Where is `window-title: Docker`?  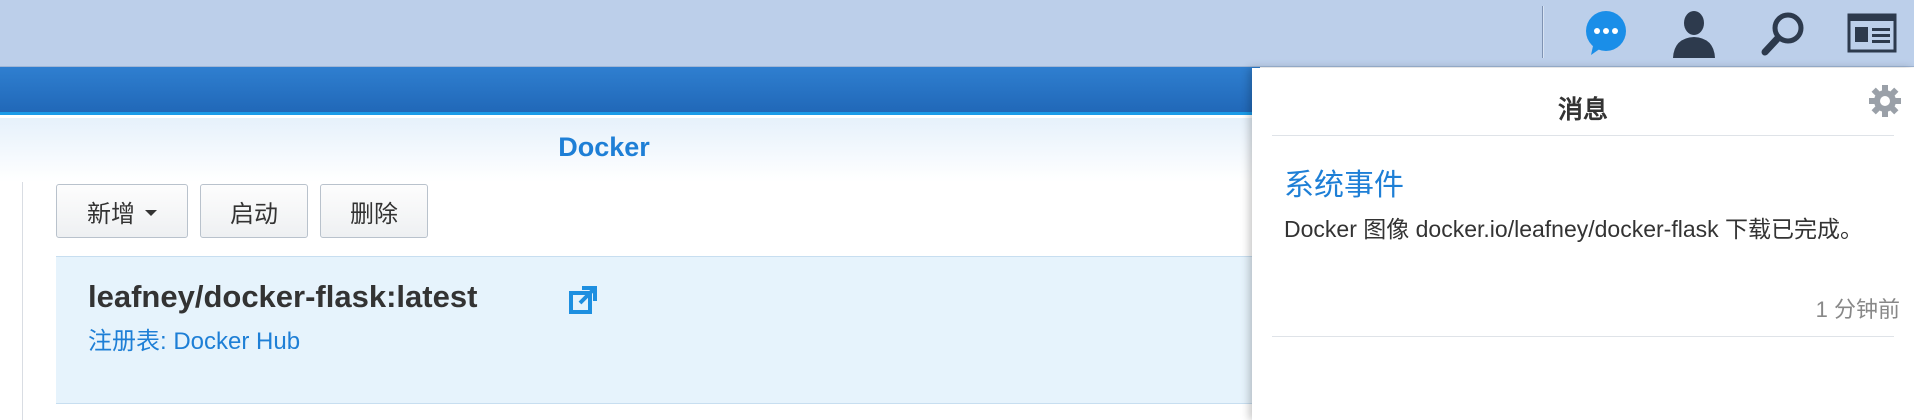
window-title: Docker is located at coordinates (604, 147).